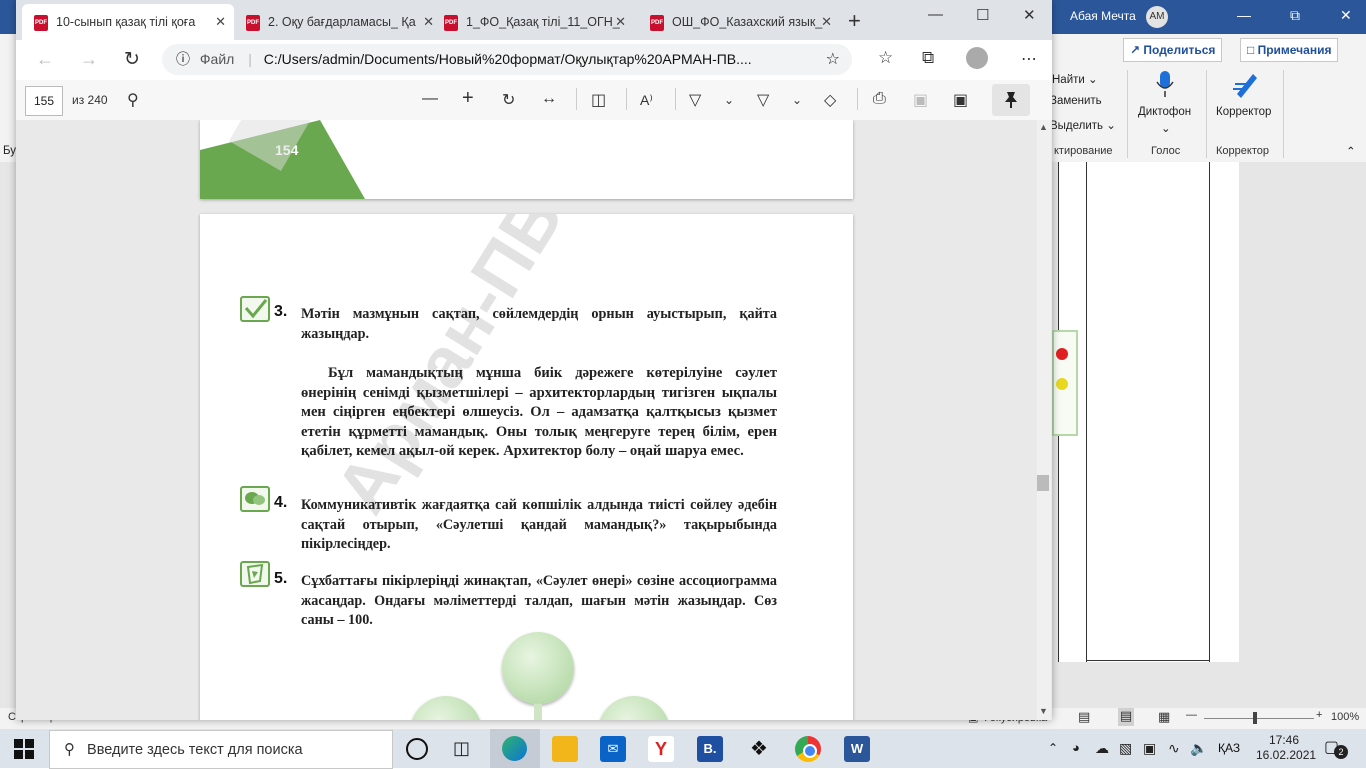  What do you see at coordinates (128, 22) in the screenshot?
I see `browser-tab: PDF 10-сынып қазақ тілі қоға ✕` at bounding box center [128, 22].